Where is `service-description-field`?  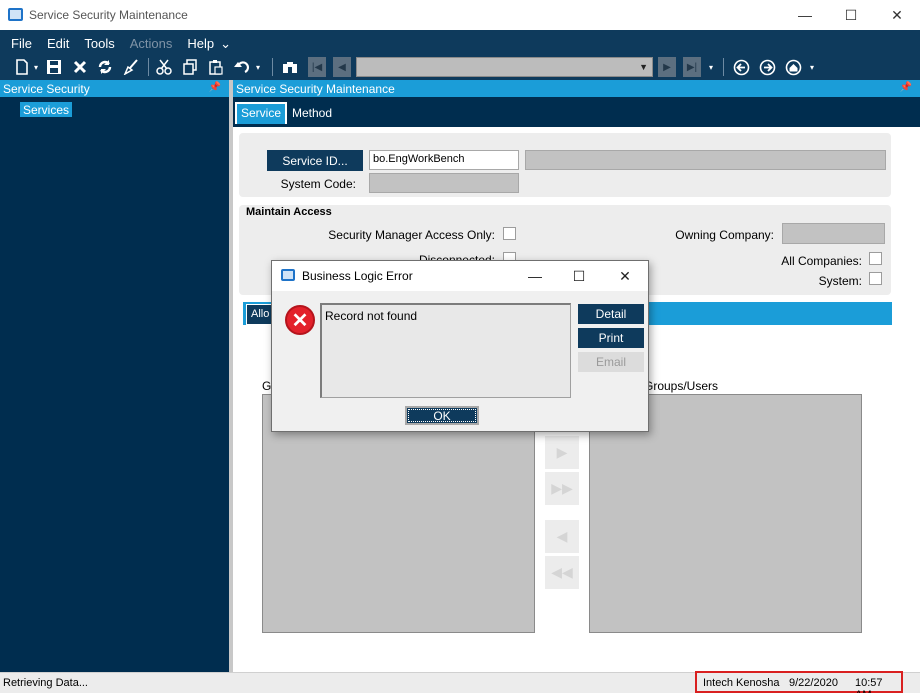
service-description-field is located at coordinates (705, 160).